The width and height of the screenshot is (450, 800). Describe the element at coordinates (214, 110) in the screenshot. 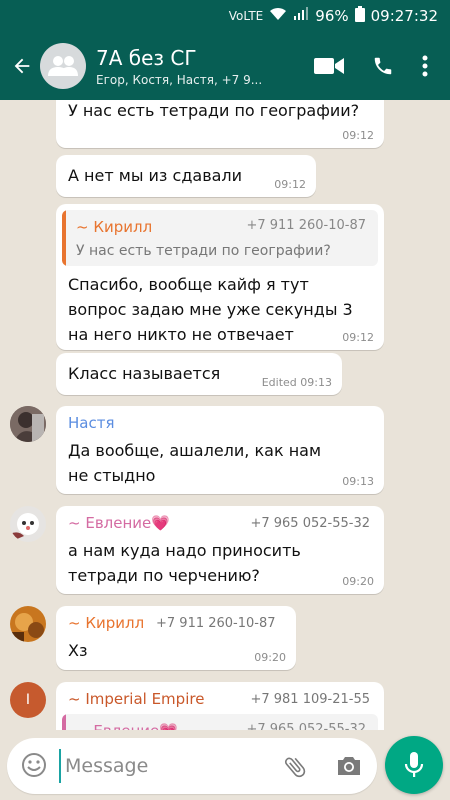

I see `message-text: У нас есть тетради по географии?` at that location.